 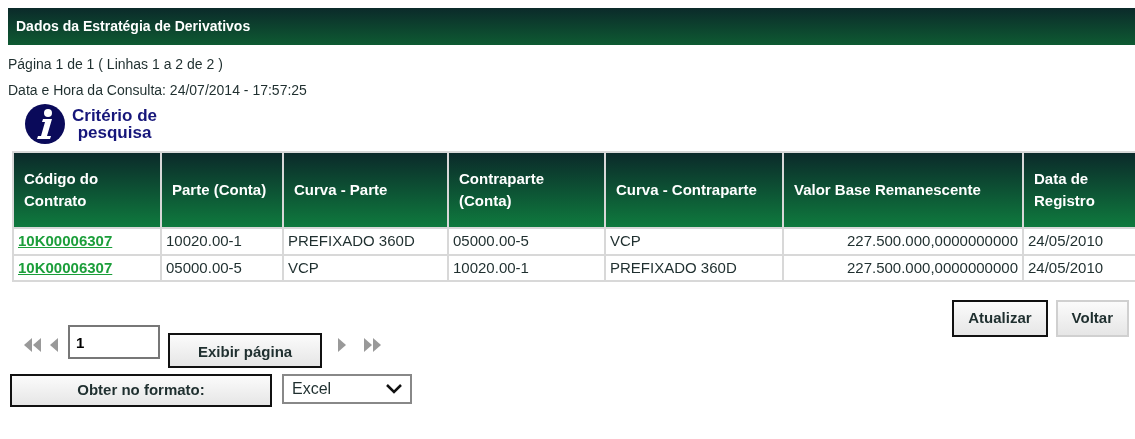 I want to click on previous-page-icon, so click(x=55, y=345).